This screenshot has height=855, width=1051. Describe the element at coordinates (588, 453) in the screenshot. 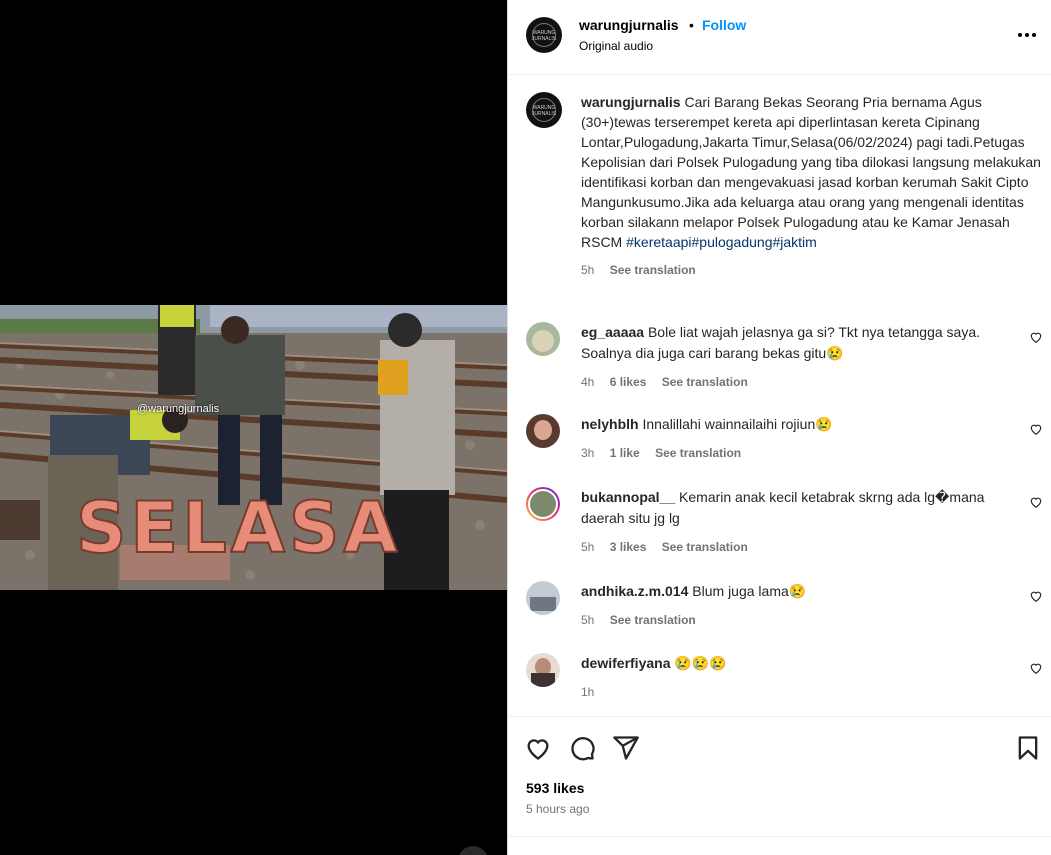

I see `comment-time: 3h` at that location.